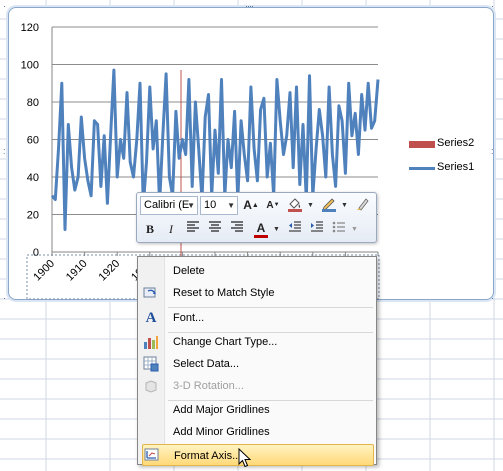  Describe the element at coordinates (171, 229) in the screenshot. I see `italic-button: I` at that location.